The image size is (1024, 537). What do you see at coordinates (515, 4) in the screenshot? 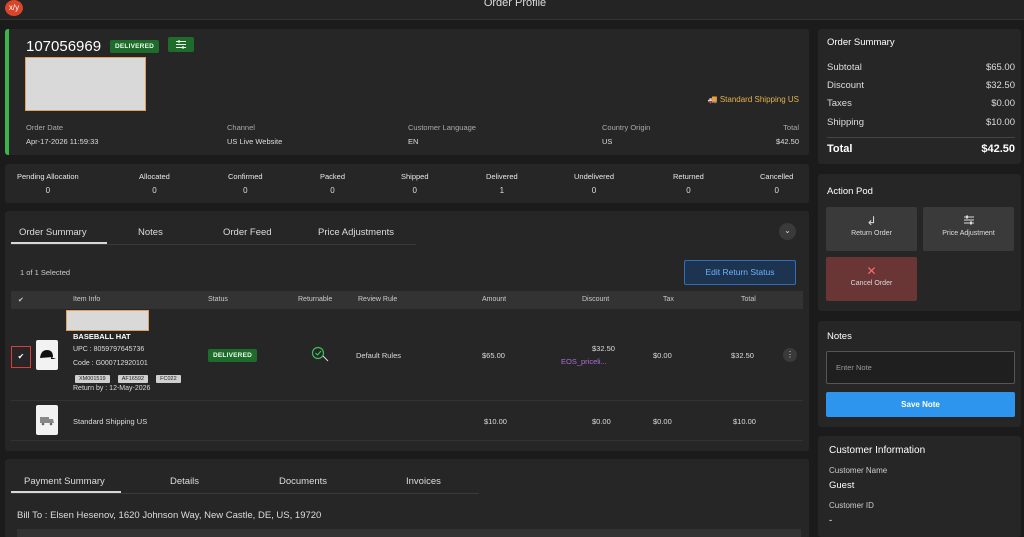
I see `window-title: Order Profile` at bounding box center [515, 4].